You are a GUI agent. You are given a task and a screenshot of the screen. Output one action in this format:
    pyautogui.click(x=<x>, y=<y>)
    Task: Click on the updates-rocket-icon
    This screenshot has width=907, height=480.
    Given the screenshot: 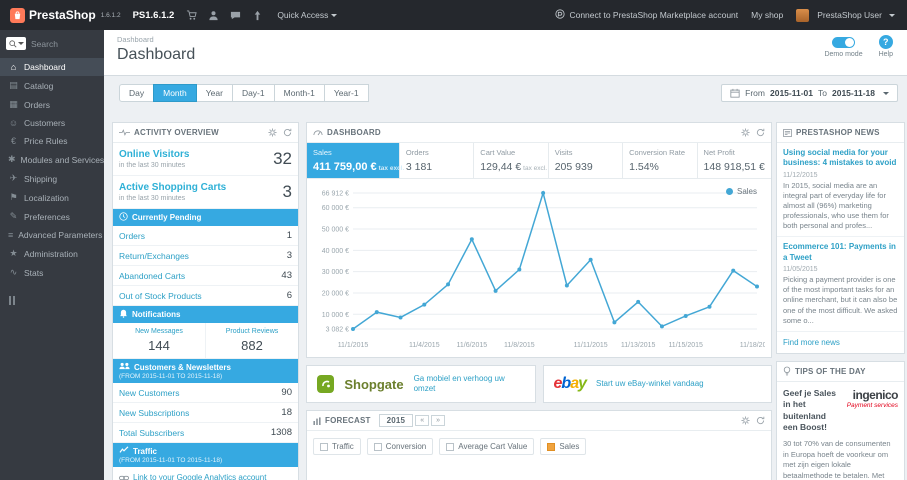 What is the action you would take?
    pyautogui.click(x=257, y=15)
    